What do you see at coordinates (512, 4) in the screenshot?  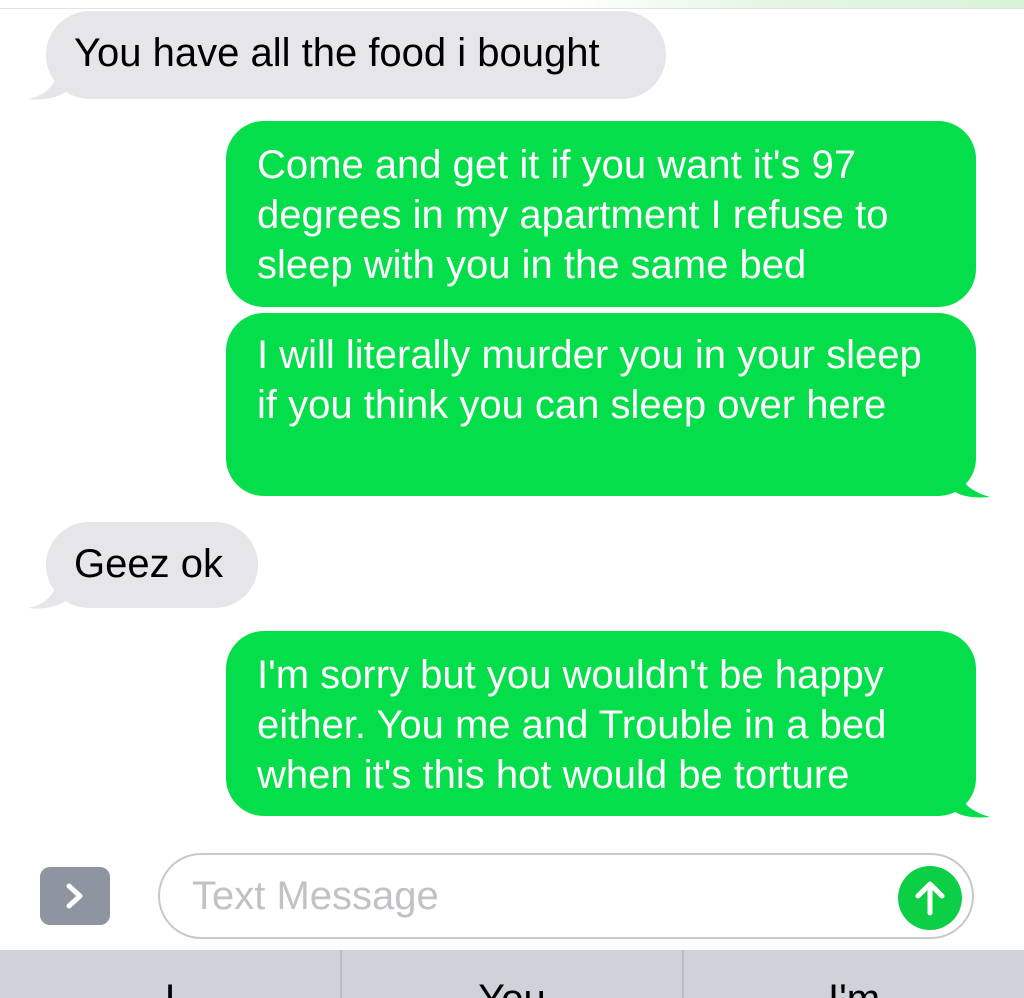 I see `status-bar-edge` at bounding box center [512, 4].